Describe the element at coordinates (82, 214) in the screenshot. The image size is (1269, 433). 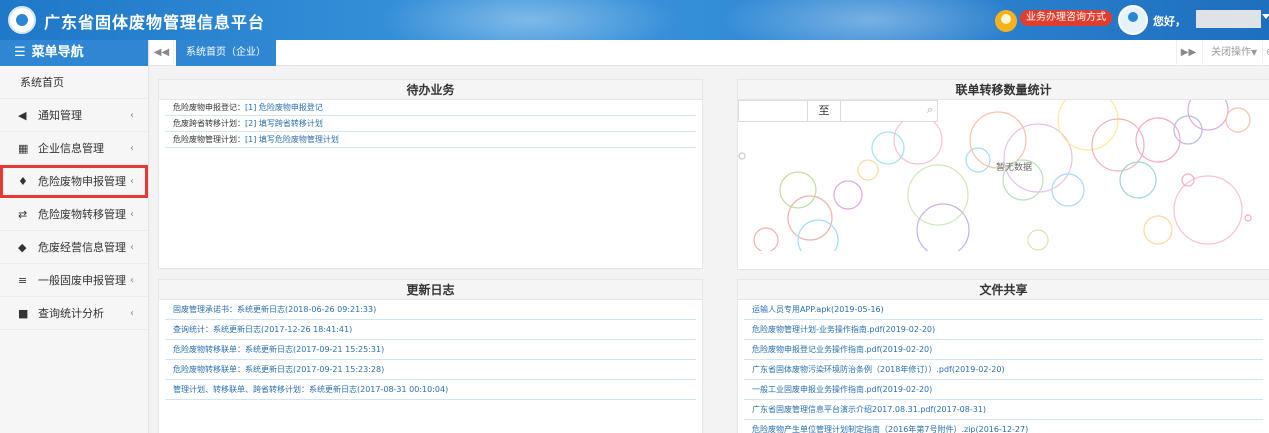
I see `sidebar-item-label: 危险废物转移管理` at that location.